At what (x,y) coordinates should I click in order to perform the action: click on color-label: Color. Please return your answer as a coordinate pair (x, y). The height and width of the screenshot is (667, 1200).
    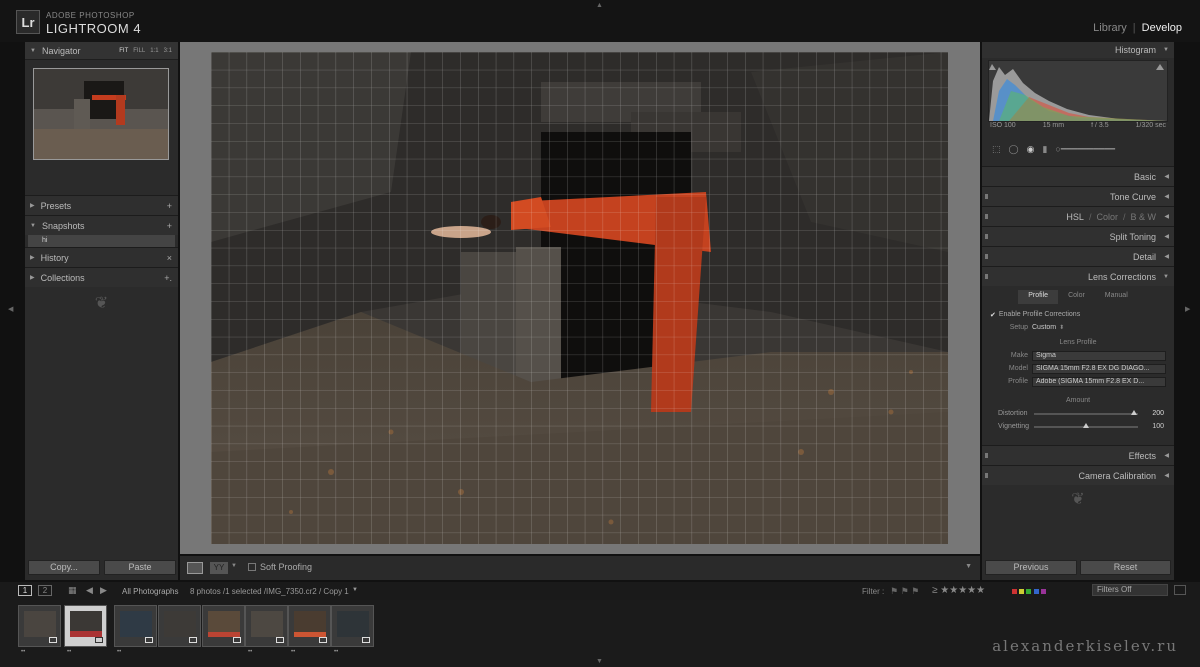
    Looking at the image, I should click on (1107, 217).